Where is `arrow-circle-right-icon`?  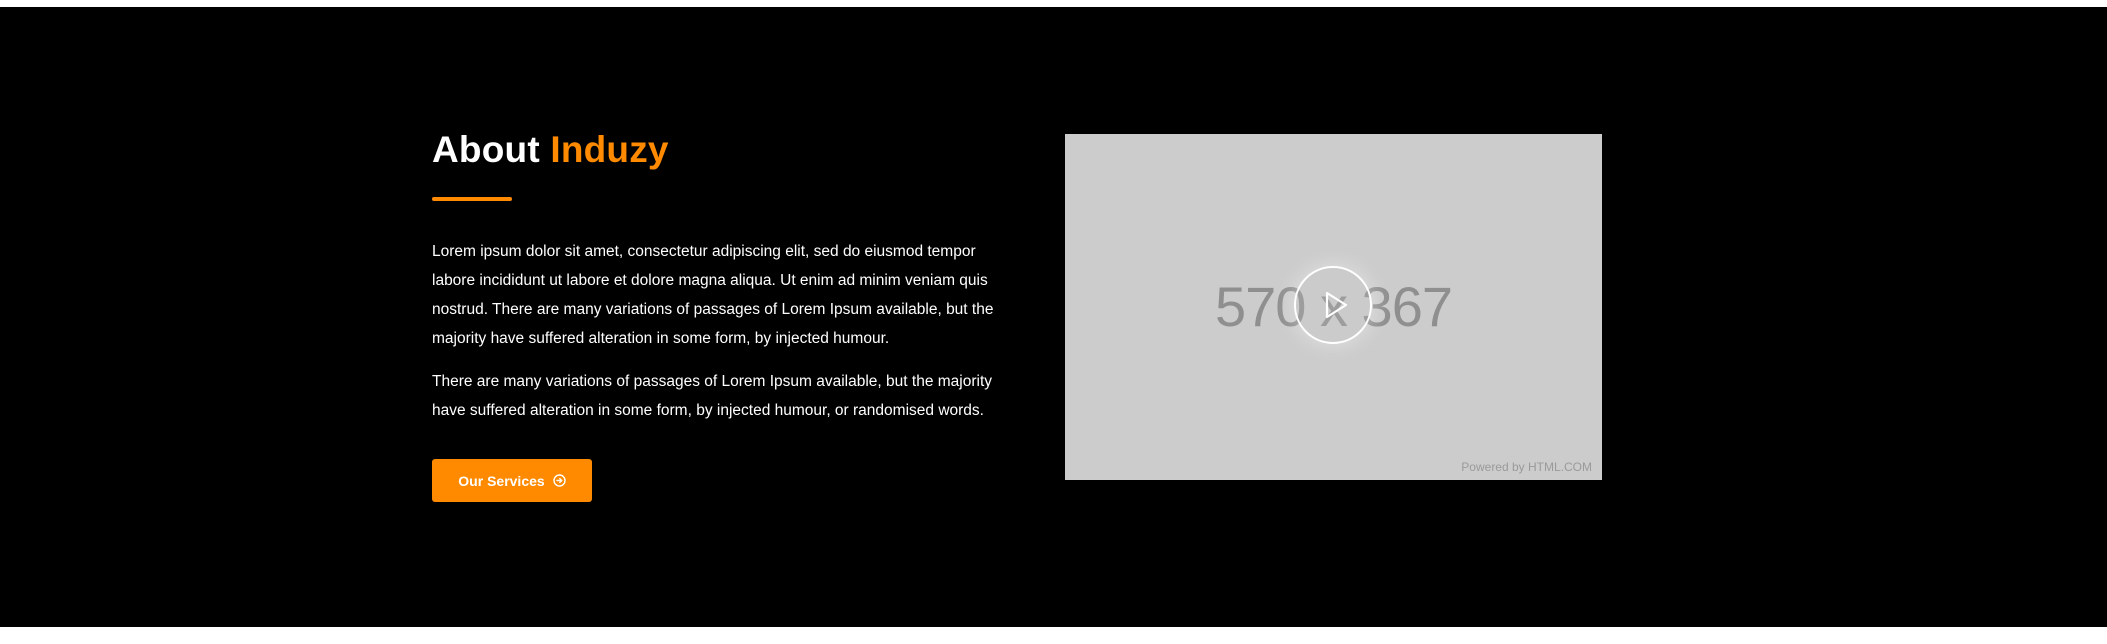
arrow-circle-right-icon is located at coordinates (559, 480).